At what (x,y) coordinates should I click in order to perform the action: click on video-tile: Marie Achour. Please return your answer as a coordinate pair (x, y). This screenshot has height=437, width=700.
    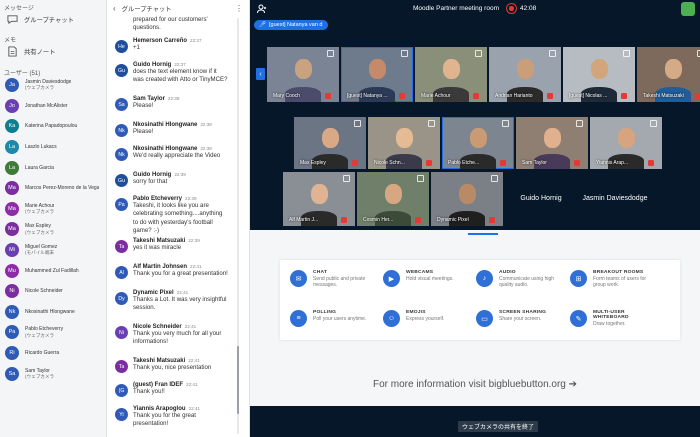
    Looking at the image, I should click on (451, 74).